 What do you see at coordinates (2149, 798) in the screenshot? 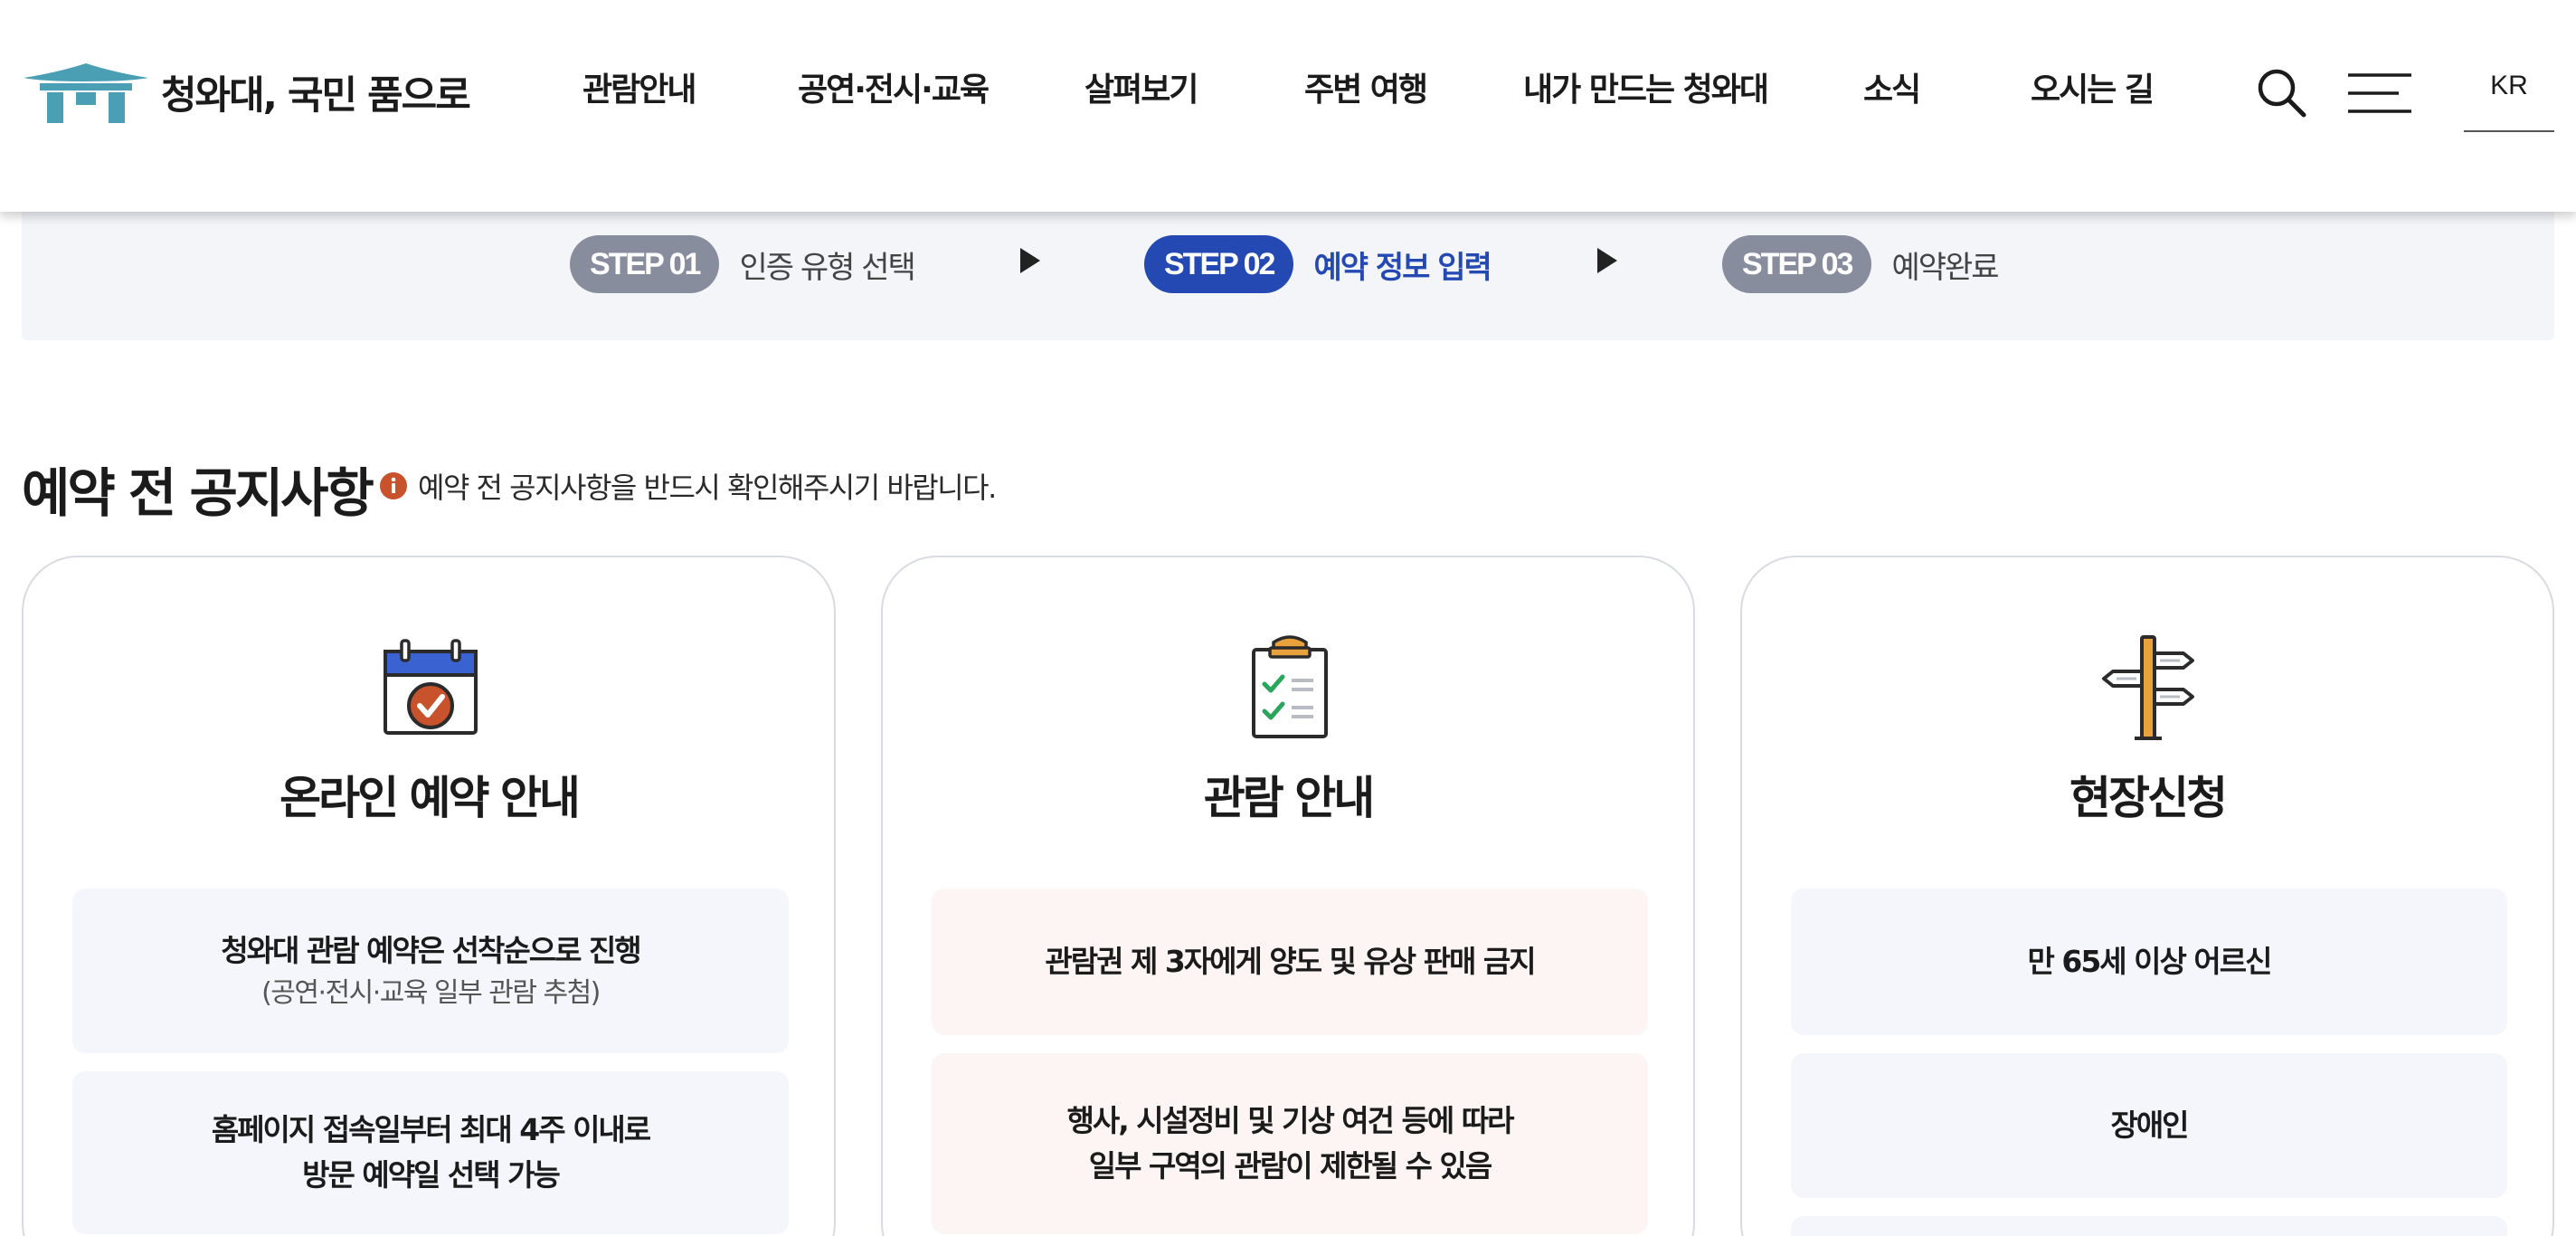
I see `card-title: 현장신청` at bounding box center [2149, 798].